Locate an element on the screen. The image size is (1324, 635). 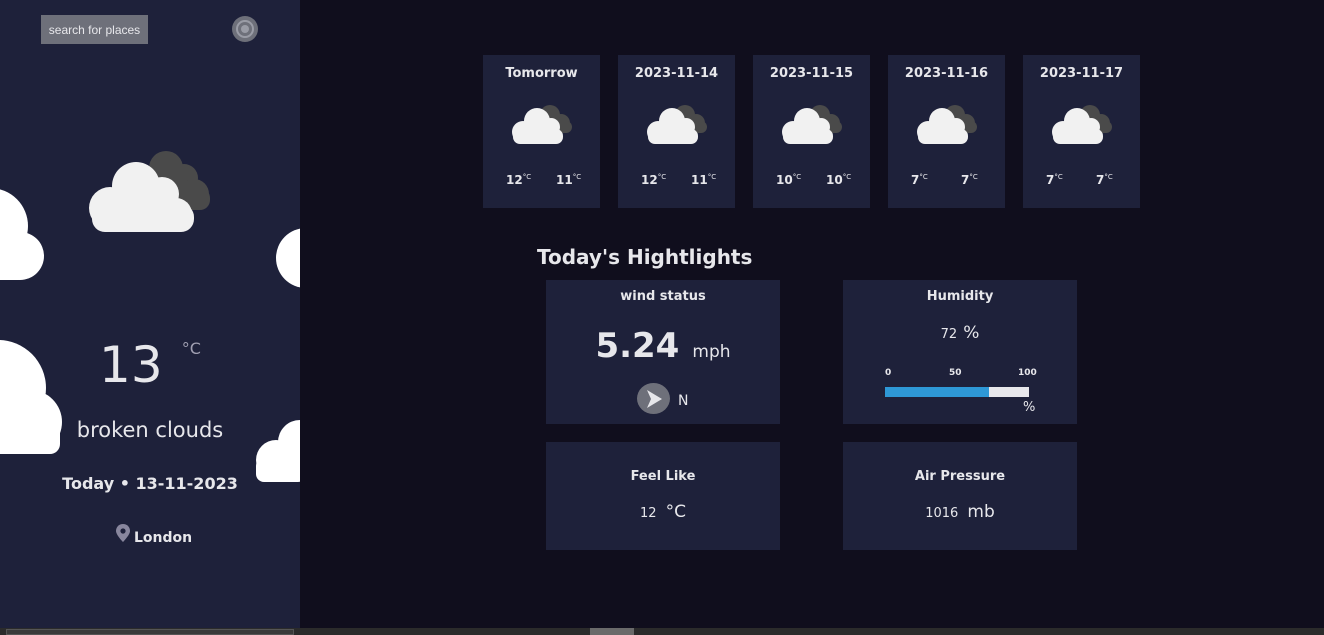
humidity-progress-bar is located at coordinates (957, 392).